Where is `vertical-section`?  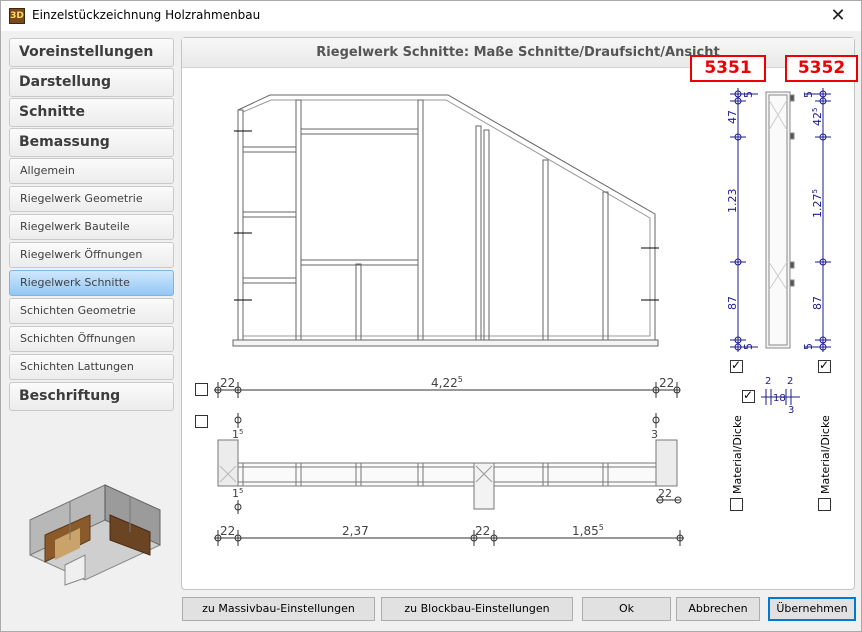
vertical-section is located at coordinates (780, 220).